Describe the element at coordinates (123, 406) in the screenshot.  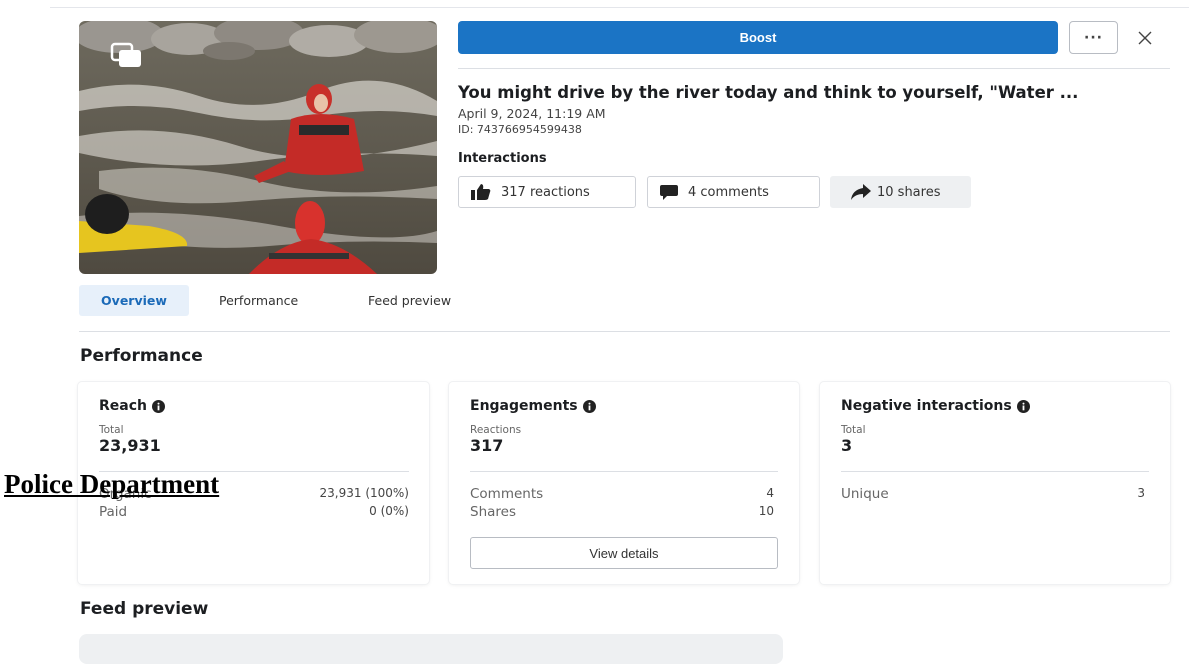
I see `reach-title-label: Reach` at that location.